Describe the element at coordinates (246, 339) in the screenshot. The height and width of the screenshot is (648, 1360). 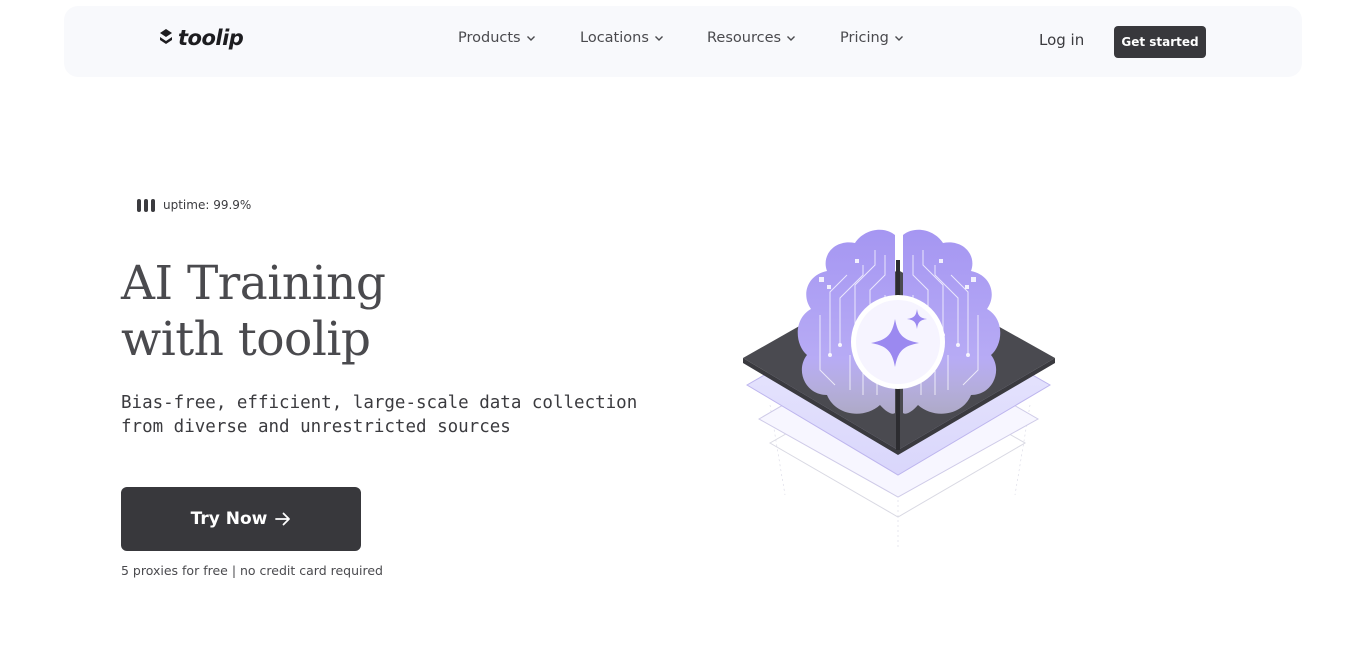
I see `hero-title-line2: with toolip` at that location.